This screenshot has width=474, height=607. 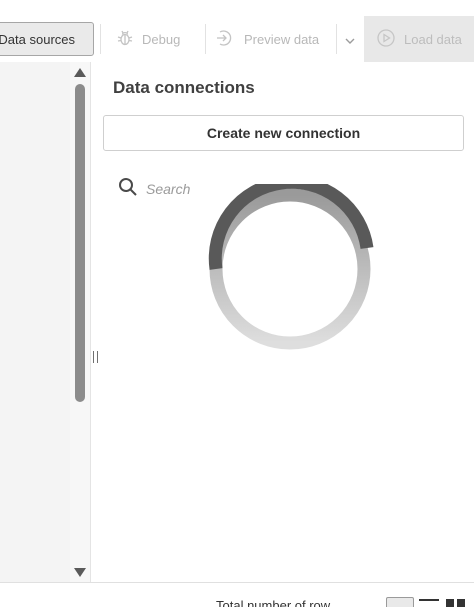 I want to click on debug-button: Debug, so click(x=148, y=39).